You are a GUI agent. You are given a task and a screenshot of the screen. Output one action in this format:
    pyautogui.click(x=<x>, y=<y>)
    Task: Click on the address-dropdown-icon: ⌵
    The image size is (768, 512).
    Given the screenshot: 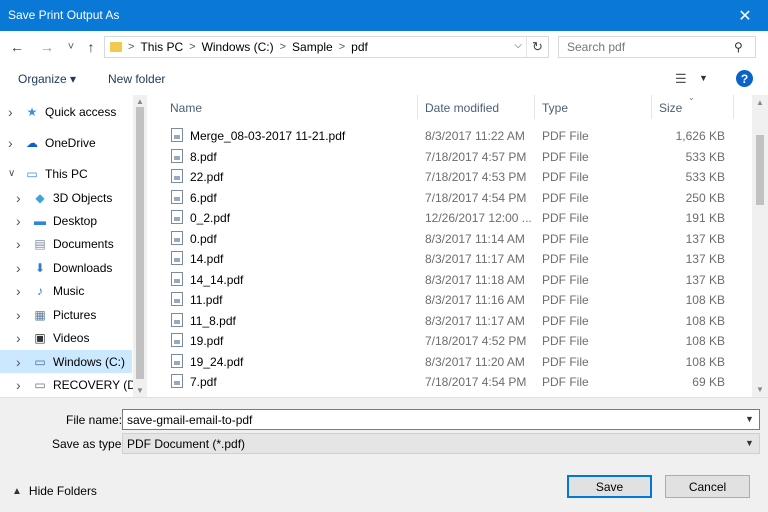 What is the action you would take?
    pyautogui.click(x=518, y=45)
    